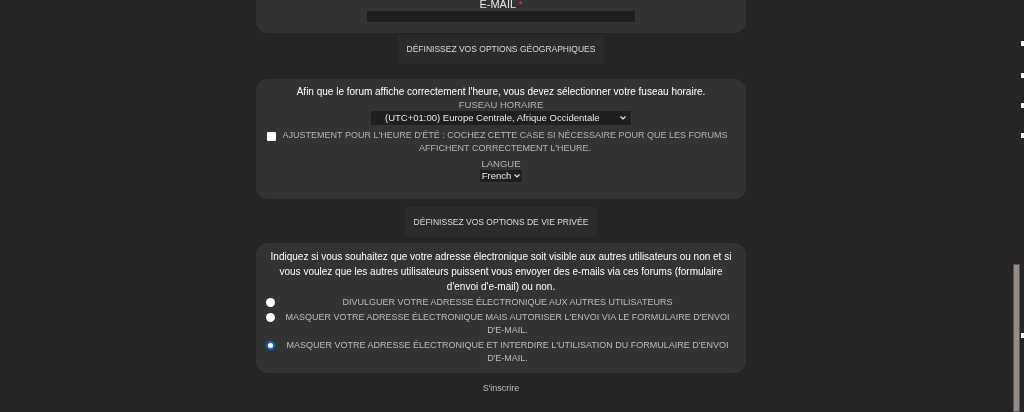  What do you see at coordinates (507, 324) in the screenshot?
I see `radio-label: MASQUER VOTRE ADRESSE ÉLECTRONIQUE MAIS AUTORISER L'ENVOI VIA LE FORMULAIRE D'ENVOI D'E-MAIL.` at bounding box center [507, 324].